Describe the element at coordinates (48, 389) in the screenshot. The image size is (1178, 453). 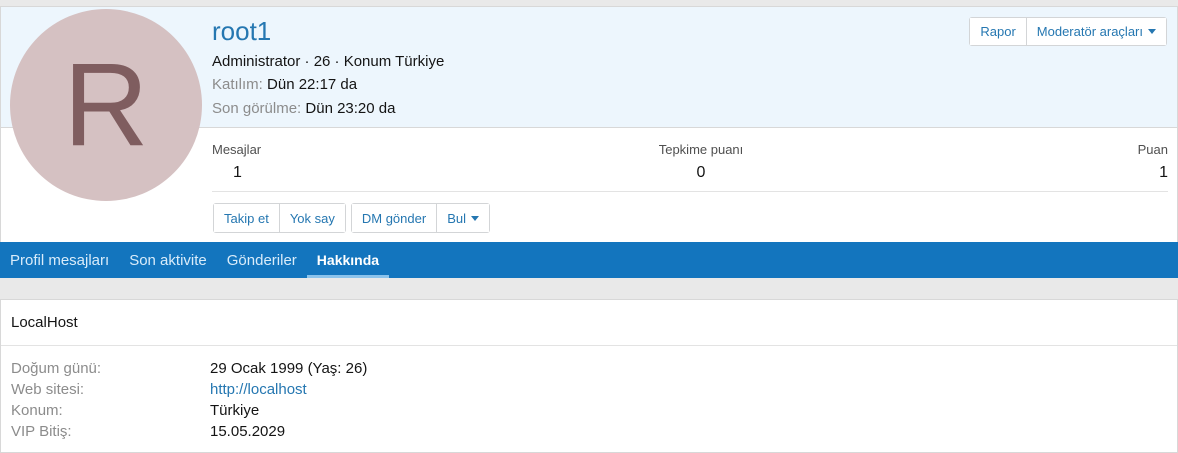
I see `website-label: Web sitesi:` at that location.